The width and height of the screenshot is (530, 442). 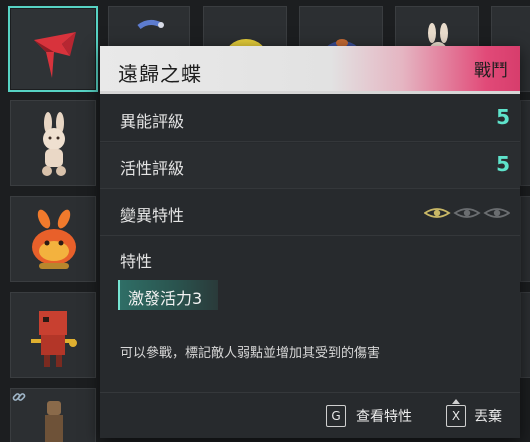 What do you see at coordinates (456, 416) in the screenshot?
I see `x-key-icon: X` at bounding box center [456, 416].